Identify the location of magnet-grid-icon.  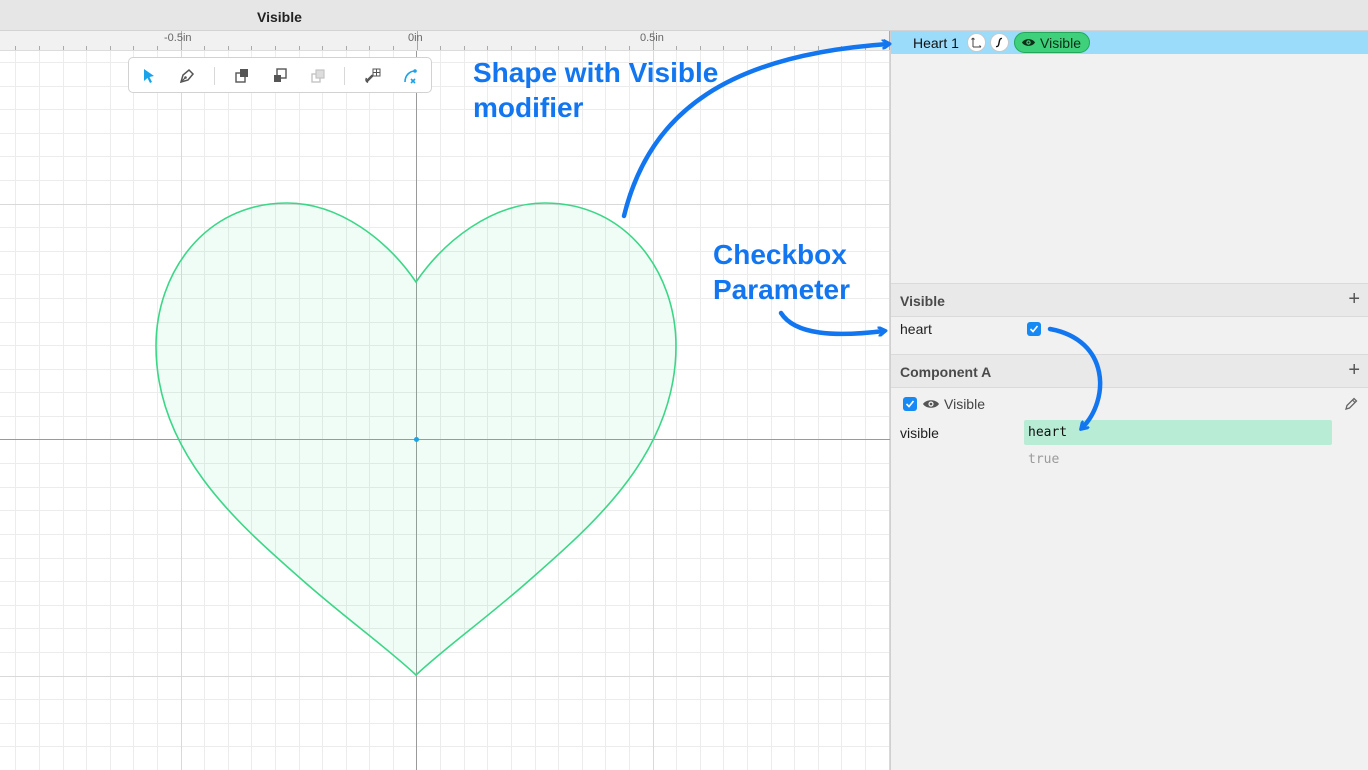
(373, 76).